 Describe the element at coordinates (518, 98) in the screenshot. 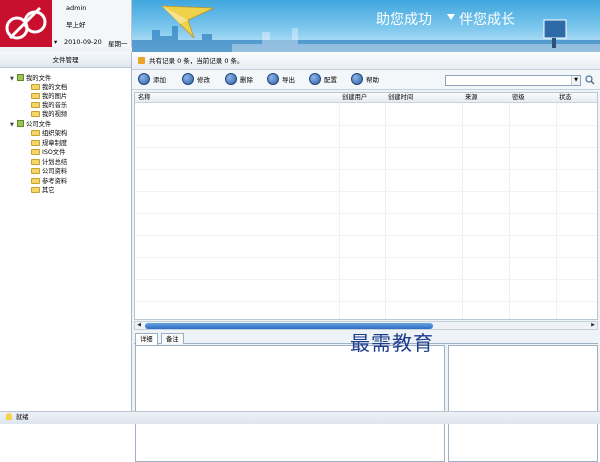

I see `column-header-security-level: 密级` at that location.